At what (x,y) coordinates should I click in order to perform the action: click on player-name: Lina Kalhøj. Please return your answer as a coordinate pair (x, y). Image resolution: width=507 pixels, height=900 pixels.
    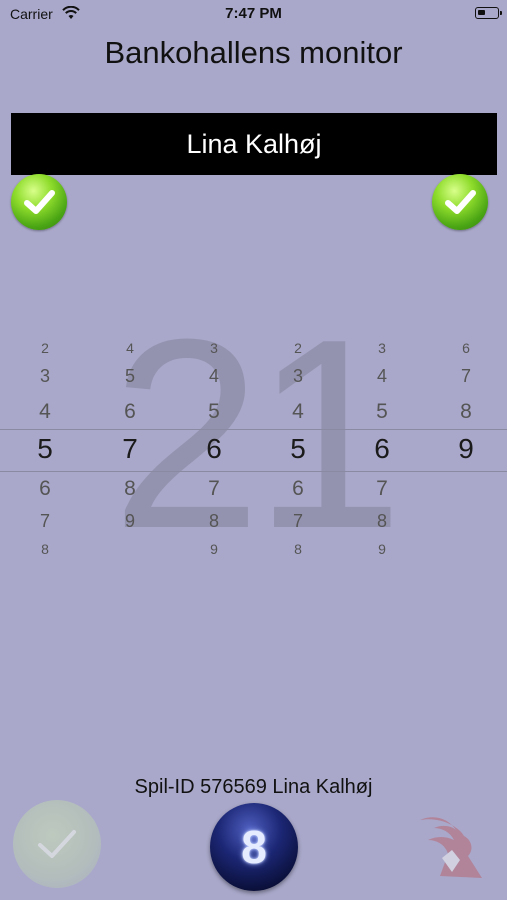
    Looking at the image, I should click on (254, 143).